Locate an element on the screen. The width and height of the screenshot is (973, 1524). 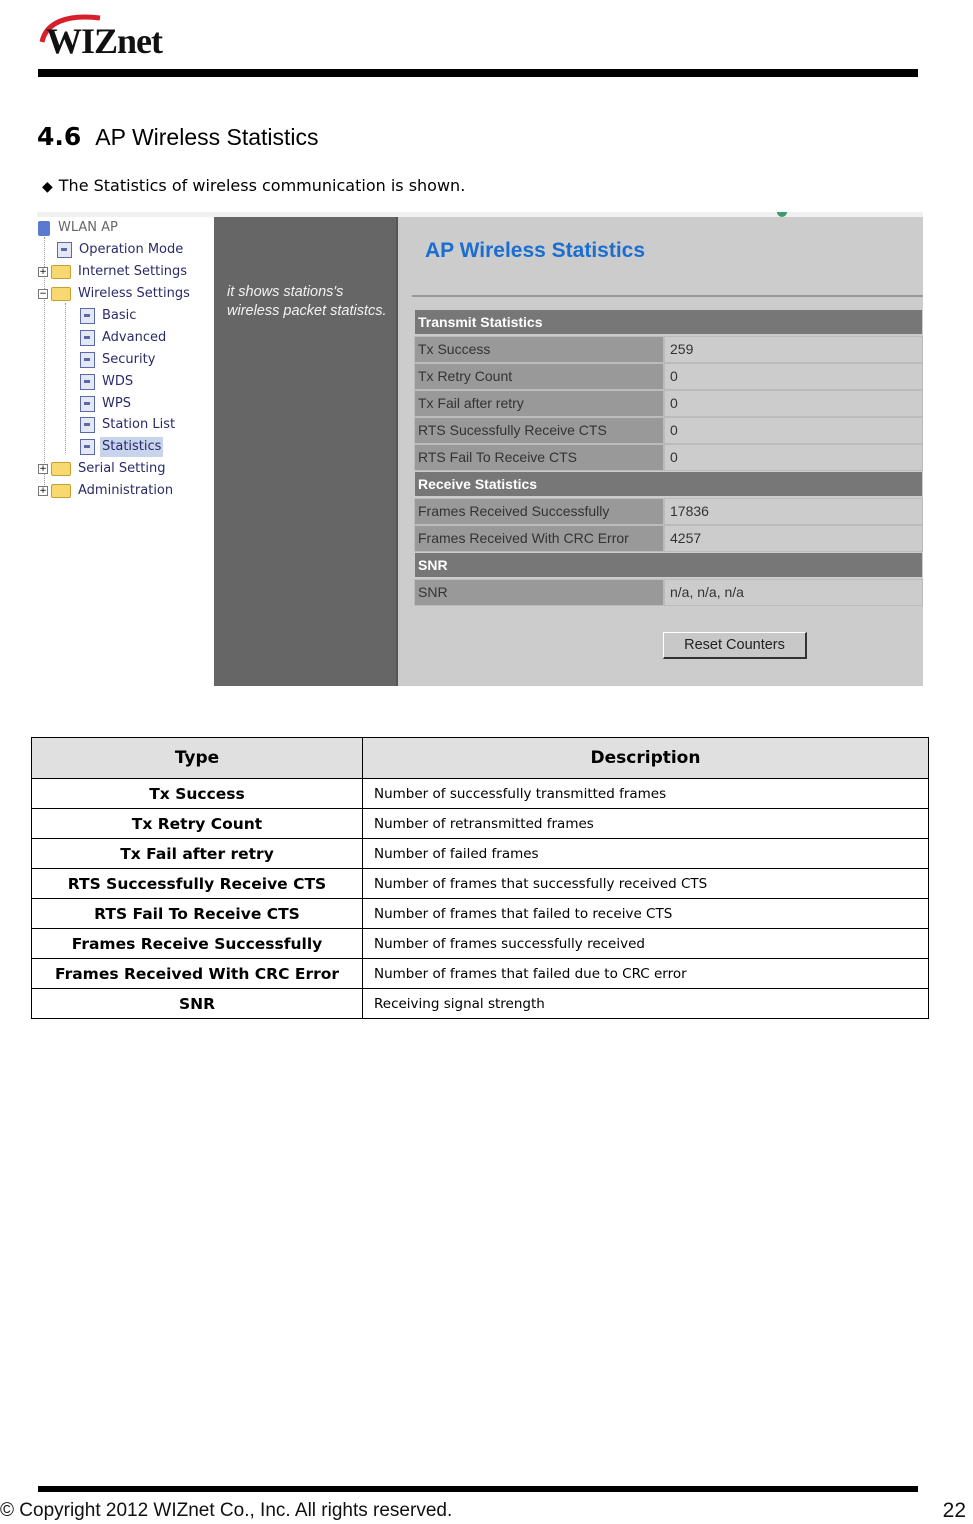
stat-row: Frames Received Successfully 17836 is located at coordinates (668, 511).